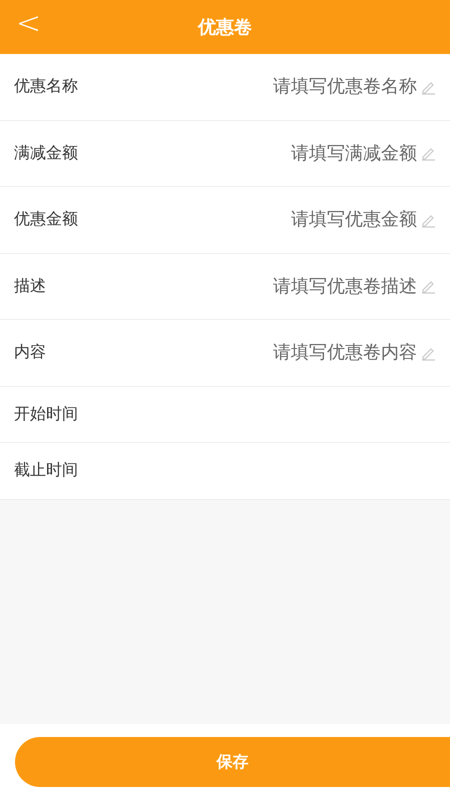 The height and width of the screenshot is (800, 450). Describe the element at coordinates (344, 87) in the screenshot. I see `text-input: 请填写优惠卷名称` at that location.